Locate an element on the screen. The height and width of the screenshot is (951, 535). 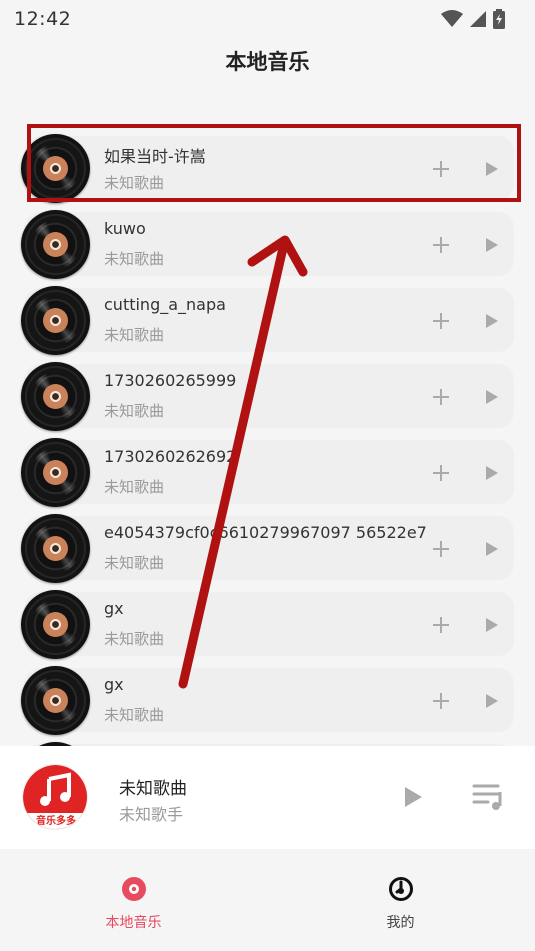
list-item is located at coordinates (267, 742).